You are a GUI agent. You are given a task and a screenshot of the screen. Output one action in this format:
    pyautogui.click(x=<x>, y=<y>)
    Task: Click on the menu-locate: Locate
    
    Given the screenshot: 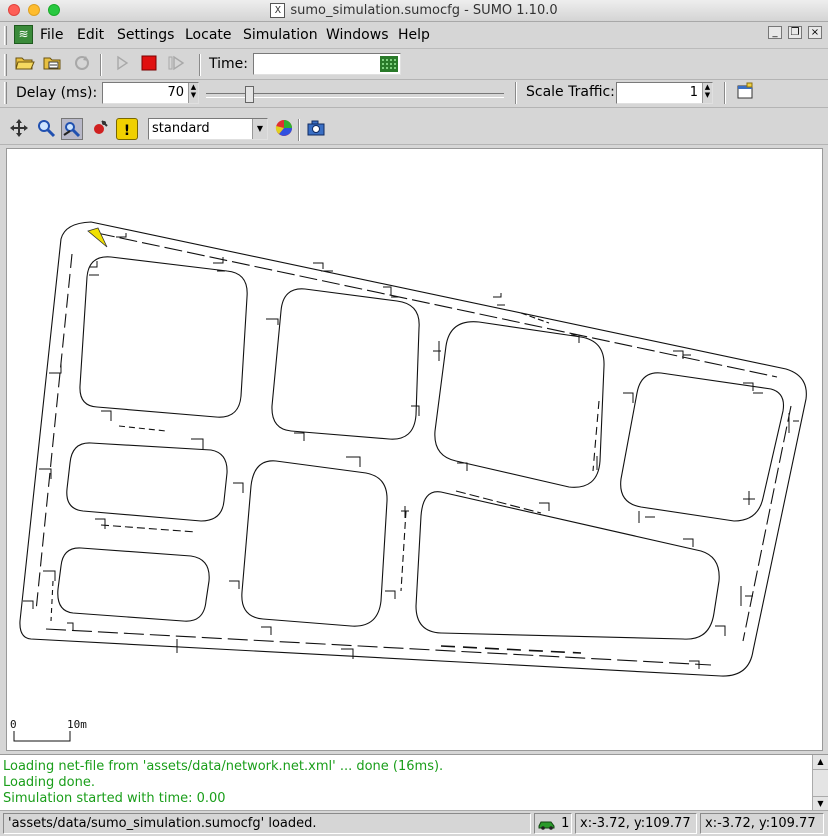 What is the action you would take?
    pyautogui.click(x=208, y=35)
    